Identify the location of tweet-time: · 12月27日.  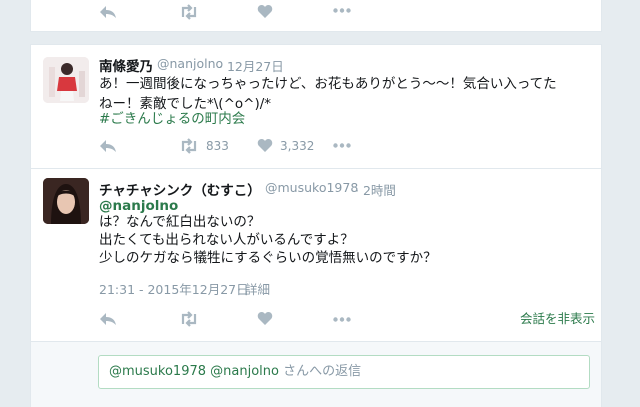
(251, 65).